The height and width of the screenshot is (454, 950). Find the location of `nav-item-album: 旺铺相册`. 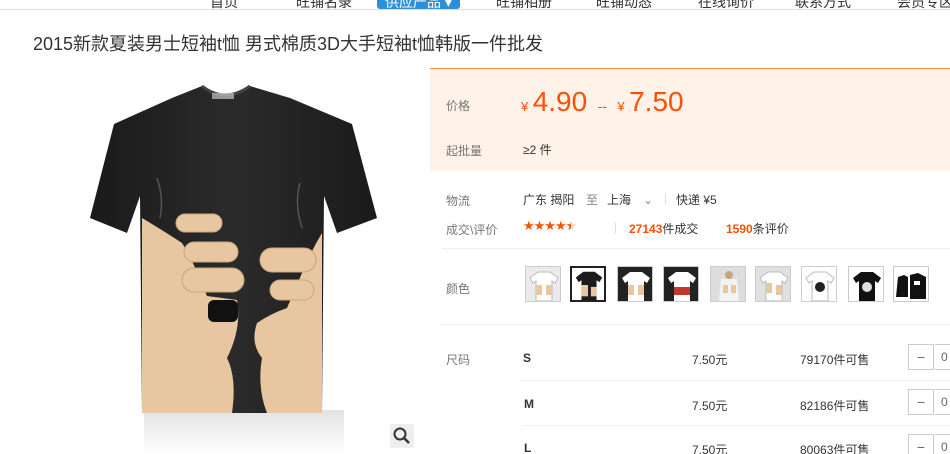

nav-item-album: 旺铺相册 is located at coordinates (524, 4).